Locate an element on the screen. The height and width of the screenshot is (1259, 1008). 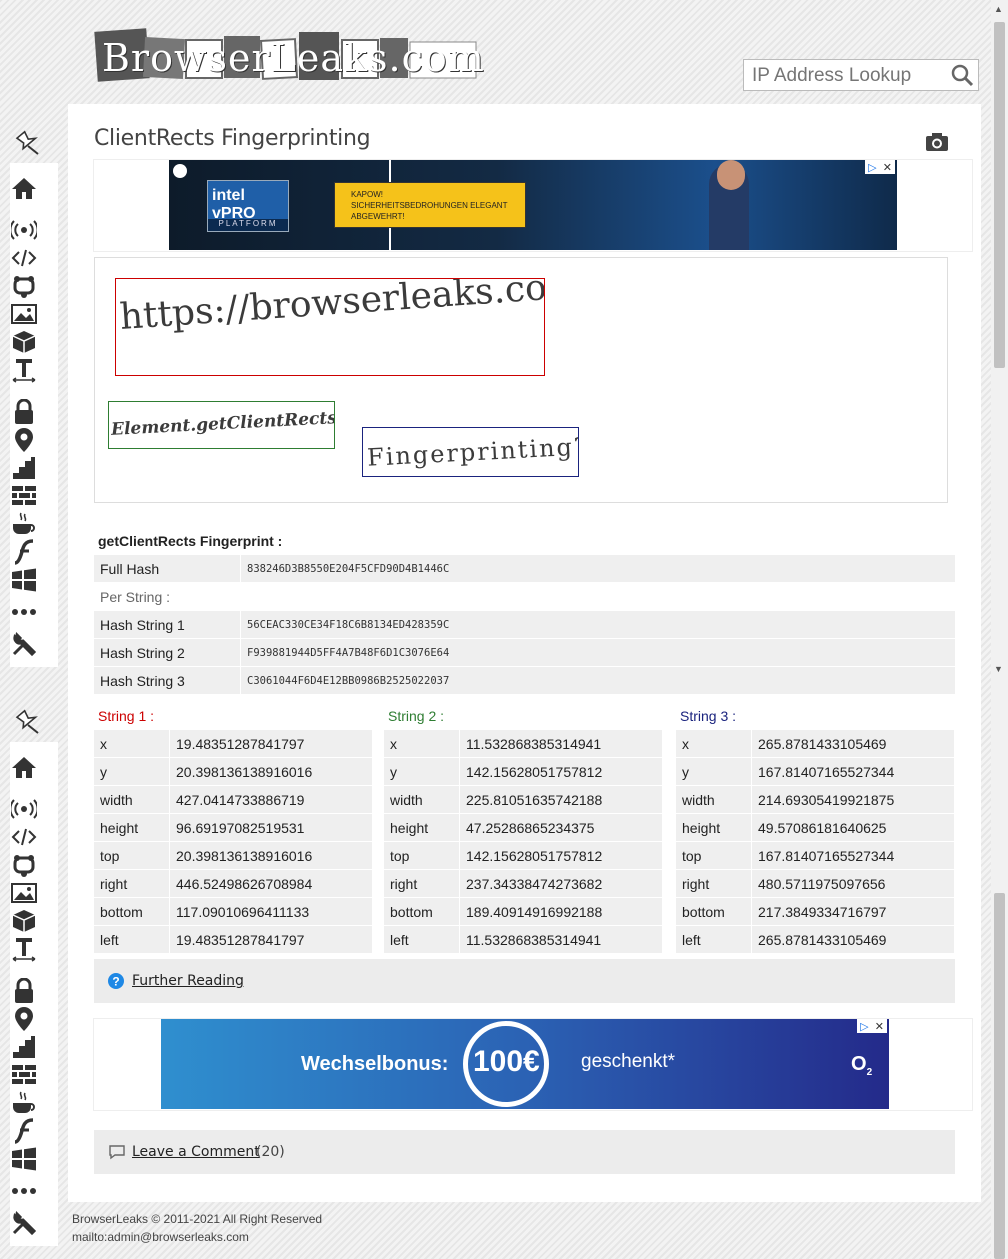
scroll-down-icon: ▼ is located at coordinates (998, 669).